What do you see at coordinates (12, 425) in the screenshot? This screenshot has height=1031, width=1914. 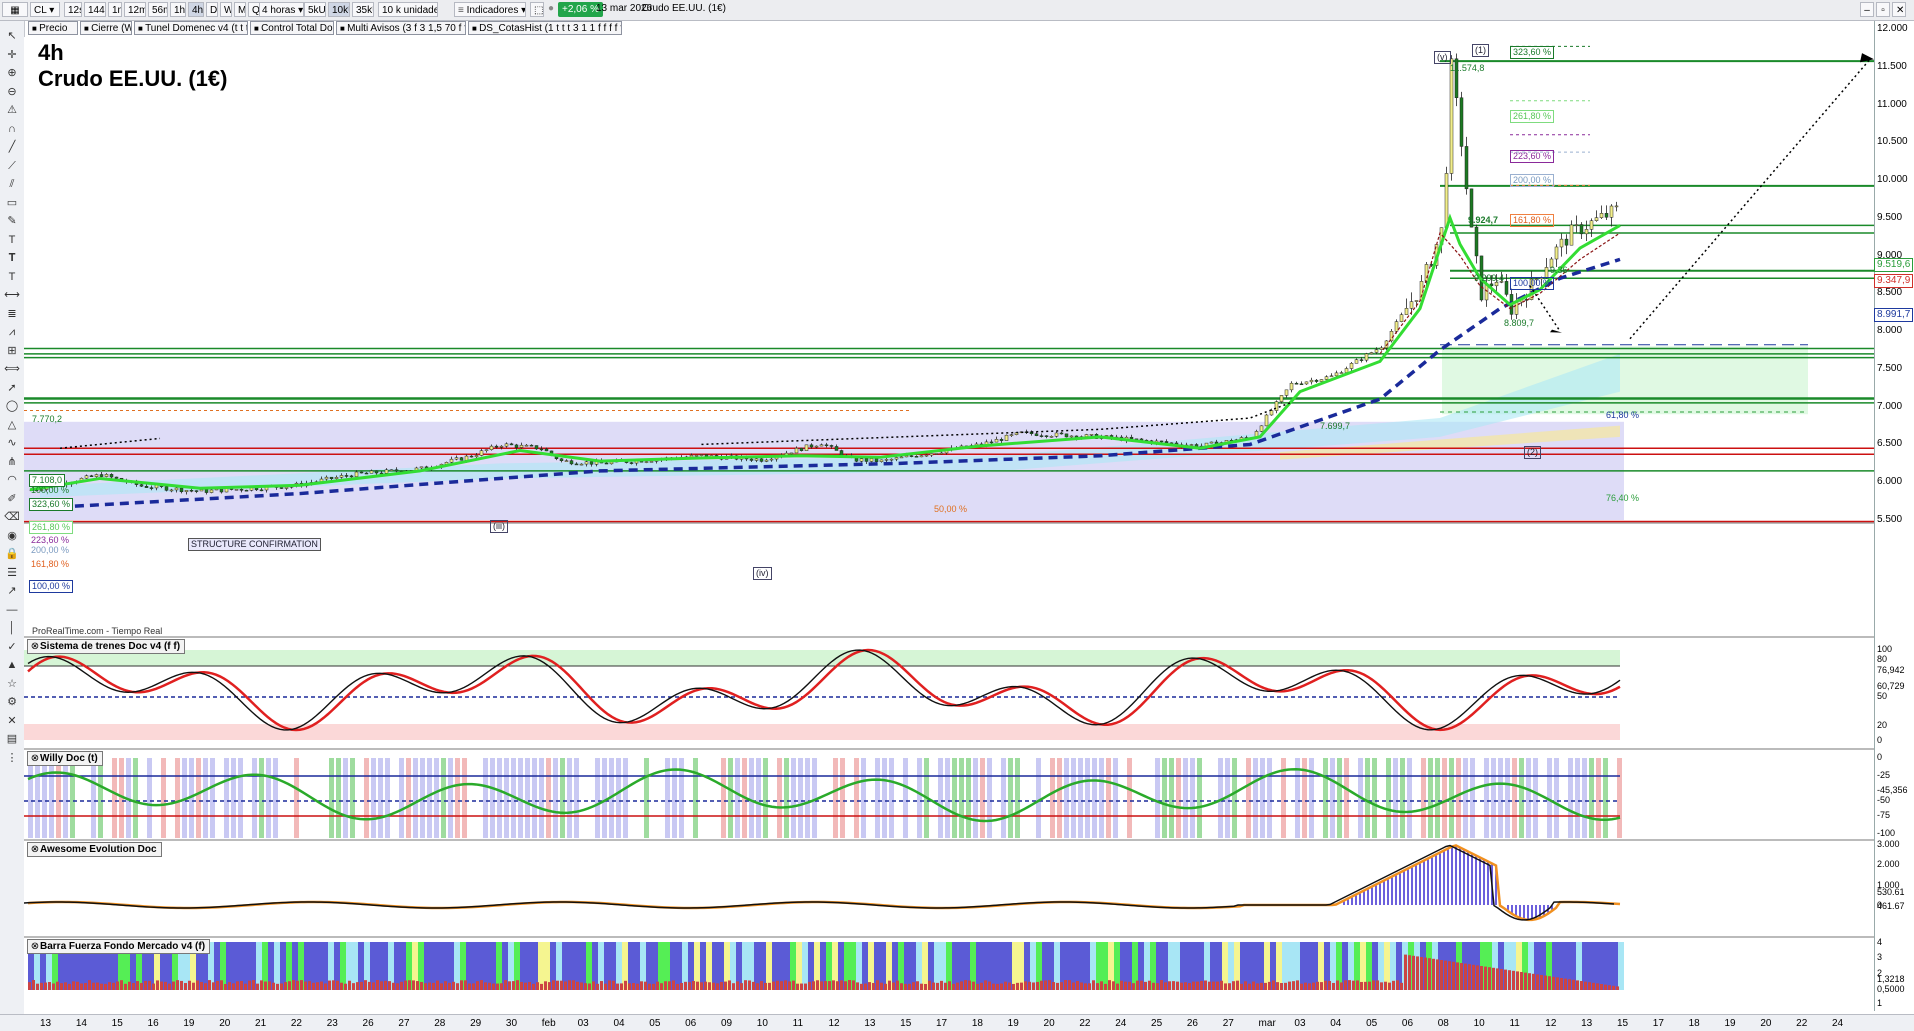 I see `triangle-icon: △` at bounding box center [12, 425].